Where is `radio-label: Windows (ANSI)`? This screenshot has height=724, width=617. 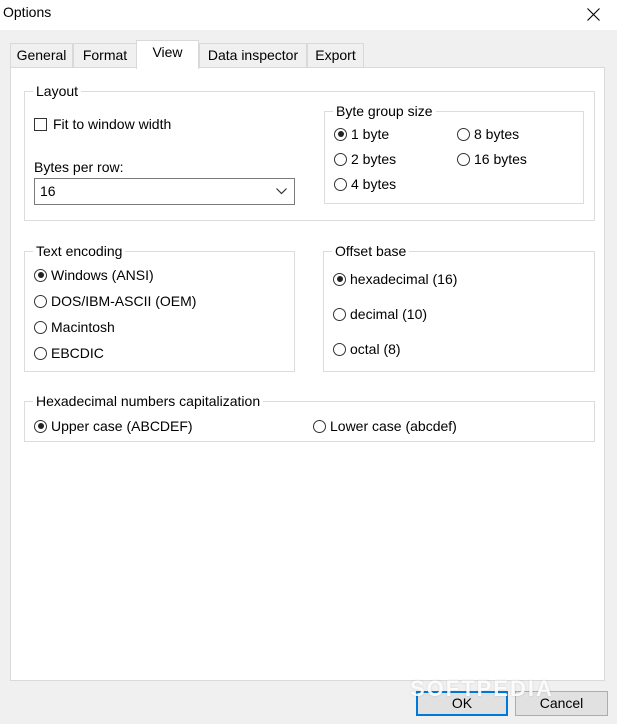
radio-label: Windows (ANSI) is located at coordinates (102, 275).